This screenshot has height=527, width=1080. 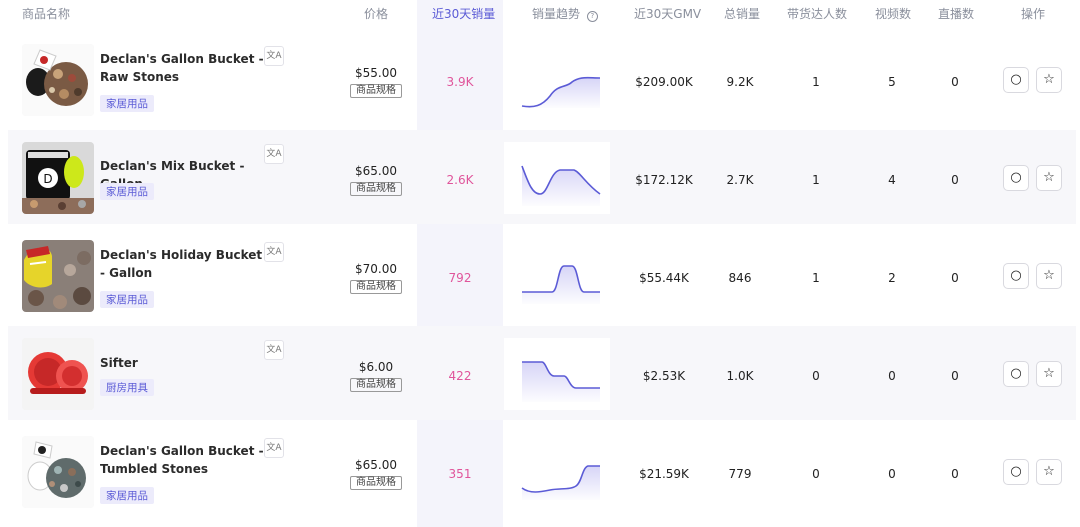 What do you see at coordinates (740, 376) in the screenshot?
I see `total-sales: 1.0K` at bounding box center [740, 376].